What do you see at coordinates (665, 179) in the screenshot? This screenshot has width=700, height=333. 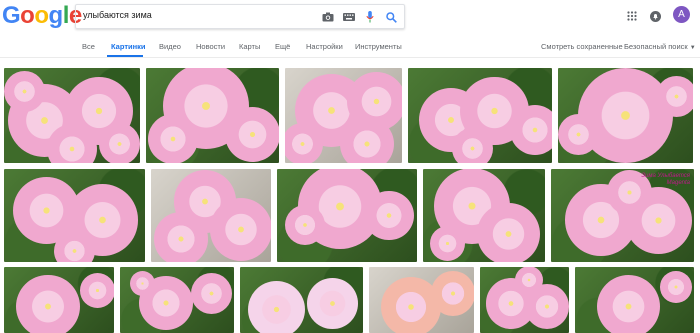 I see `image-watermark: Зима Улыбается Magenta` at bounding box center [665, 179].